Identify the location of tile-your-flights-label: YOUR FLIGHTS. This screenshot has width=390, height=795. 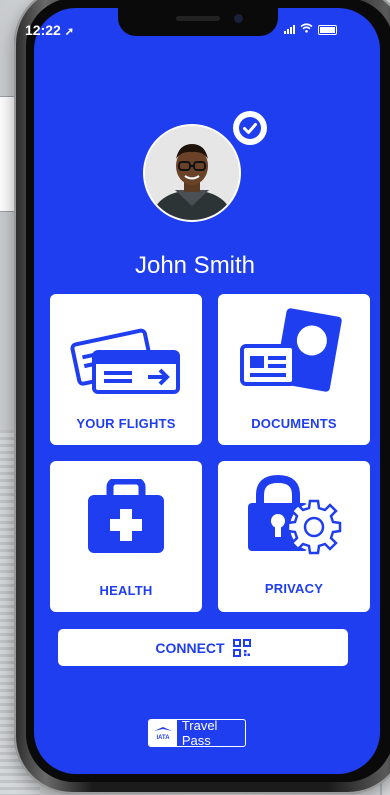
(126, 423).